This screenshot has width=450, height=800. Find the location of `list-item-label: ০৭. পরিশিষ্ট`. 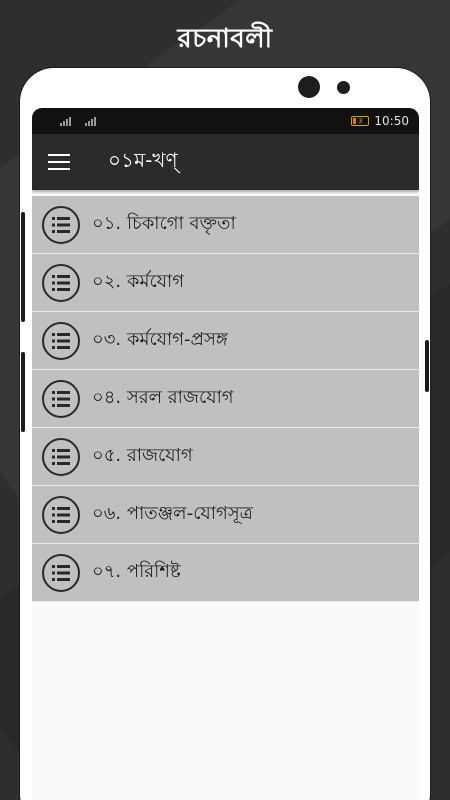

list-item-label: ০৭. পরিশিষ্ট is located at coordinates (136, 571).